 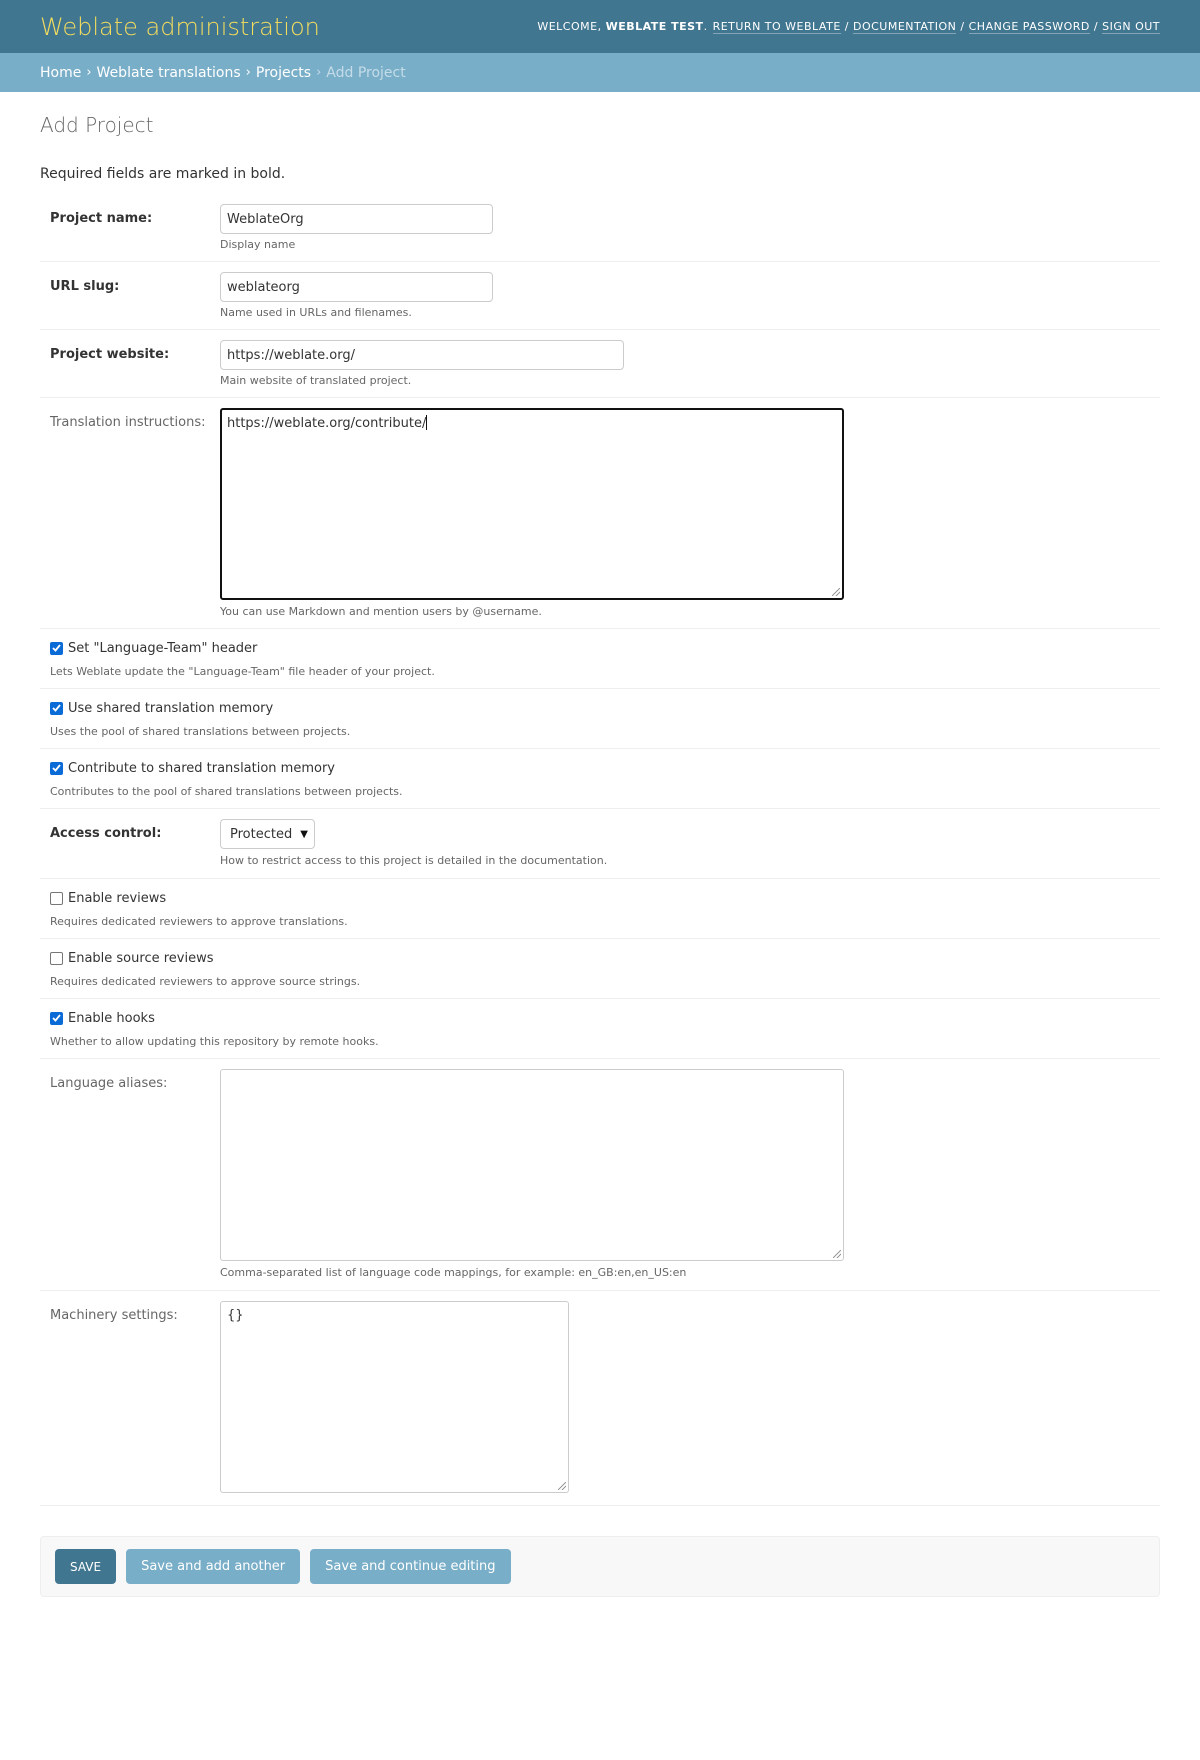 I want to click on use-shared-tm-label: Use shared translation memory, so click(x=170, y=708).